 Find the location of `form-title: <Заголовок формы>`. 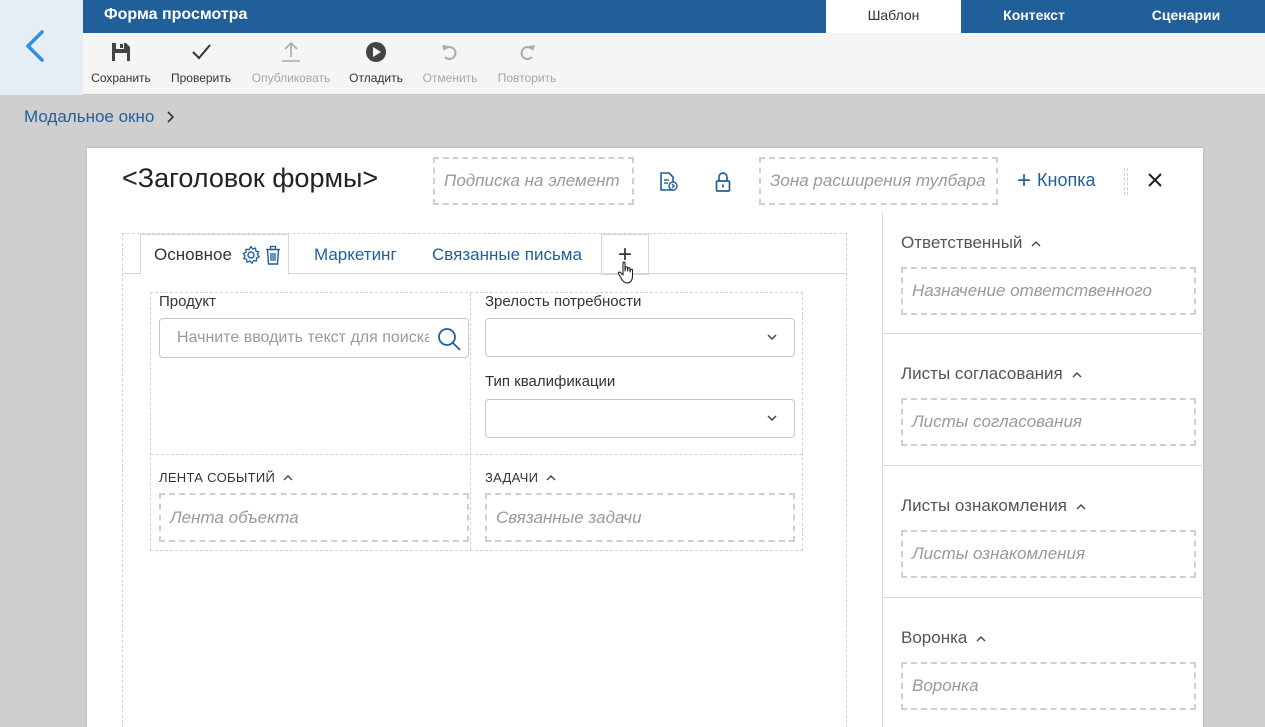

form-title: <Заголовок формы> is located at coordinates (250, 178).